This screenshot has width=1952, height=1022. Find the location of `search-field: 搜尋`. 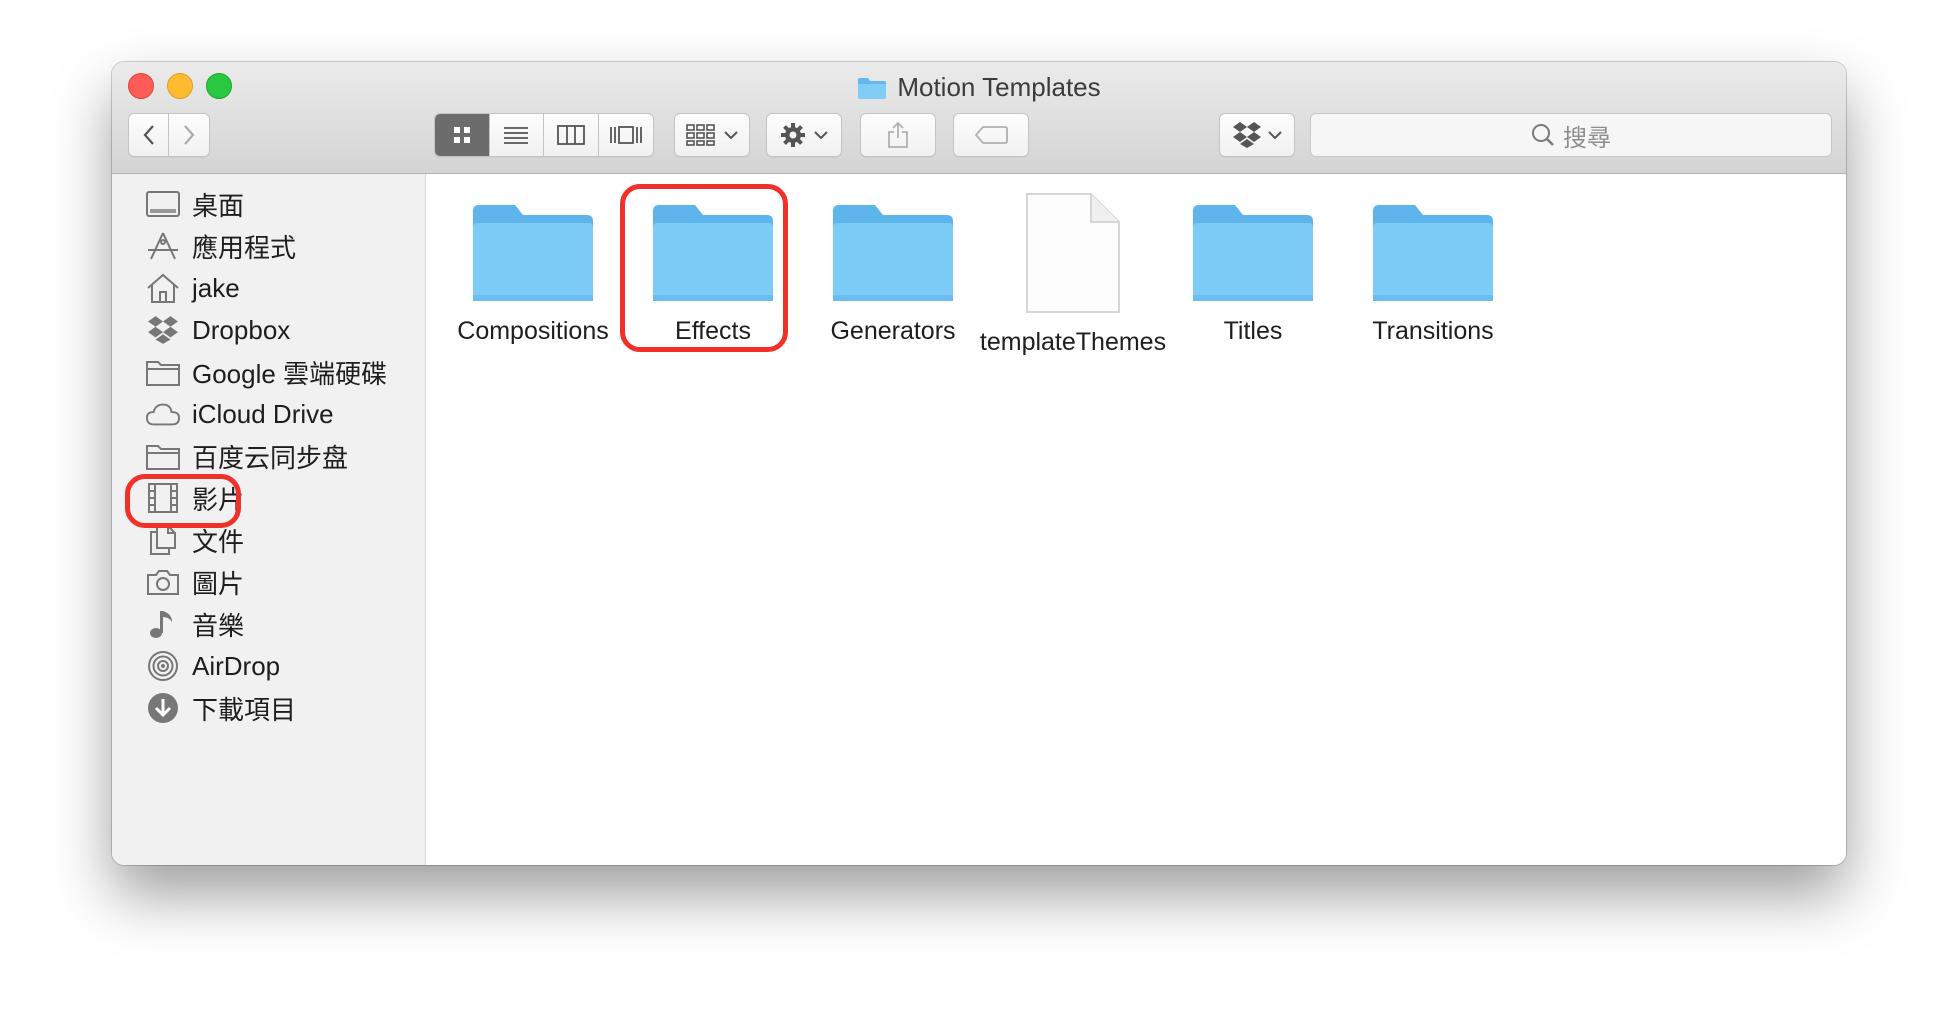

search-field: 搜尋 is located at coordinates (1571, 135).